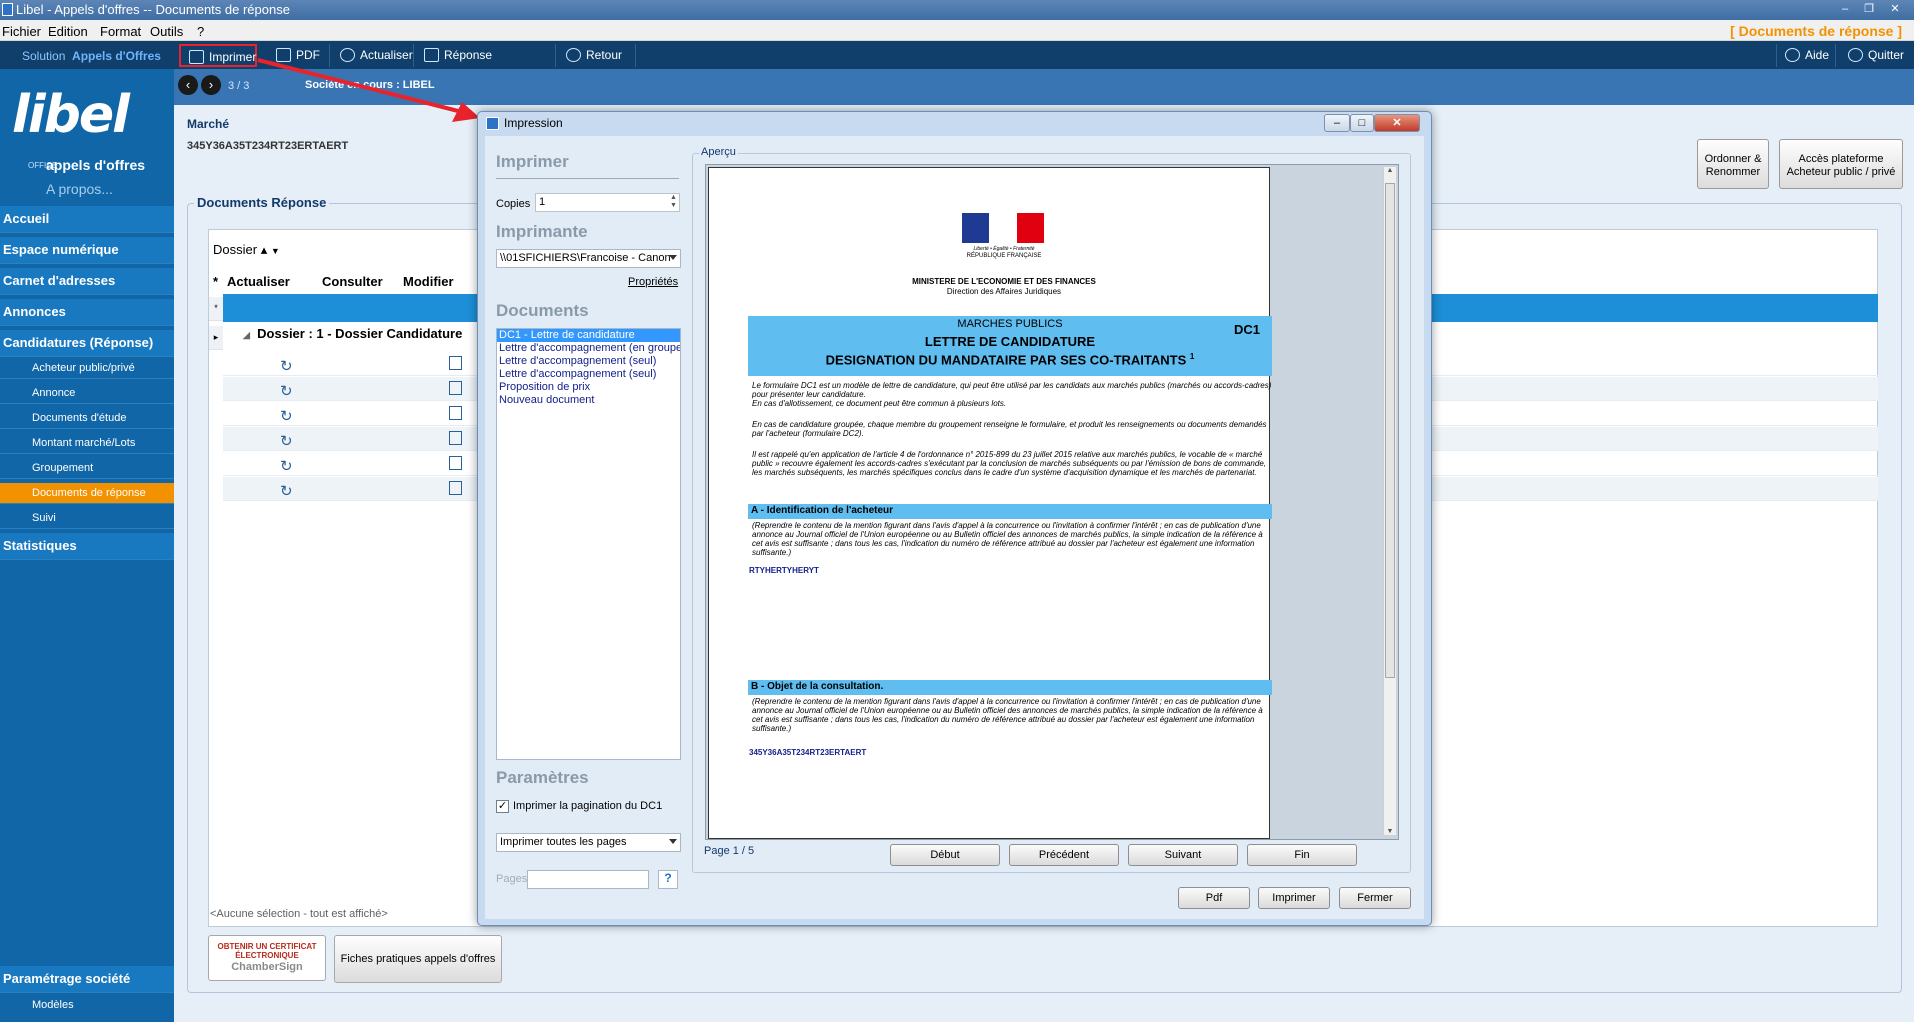  What do you see at coordinates (87, 493) in the screenshot?
I see `sidebar-item-documents-reponse: Documents de réponse` at bounding box center [87, 493].